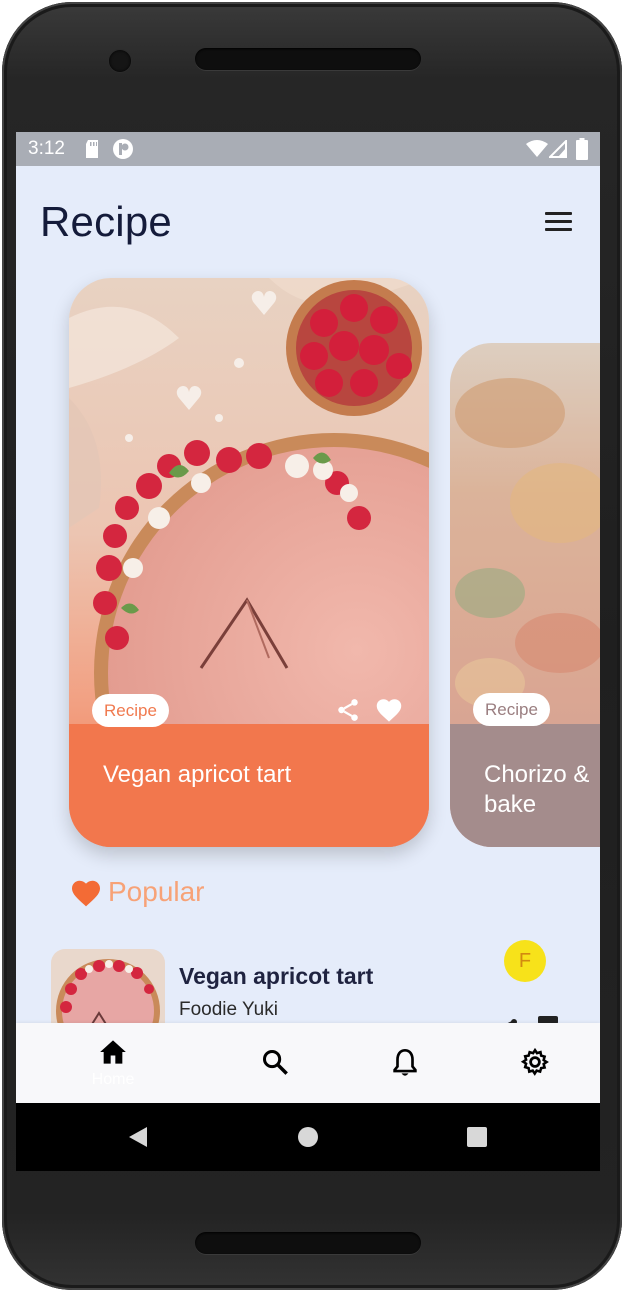 This screenshot has height=1294, width=626. What do you see at coordinates (120, 61) in the screenshot?
I see `front-camera` at bounding box center [120, 61].